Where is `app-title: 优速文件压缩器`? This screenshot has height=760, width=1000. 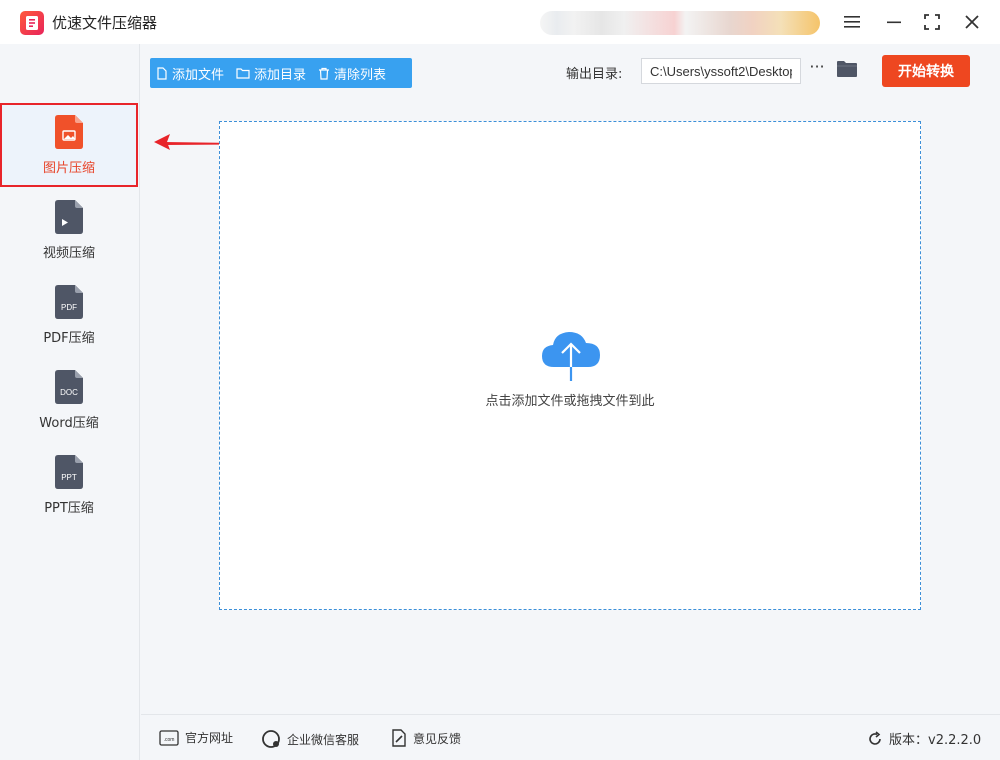
app-title: 优速文件压缩器 is located at coordinates (105, 23).